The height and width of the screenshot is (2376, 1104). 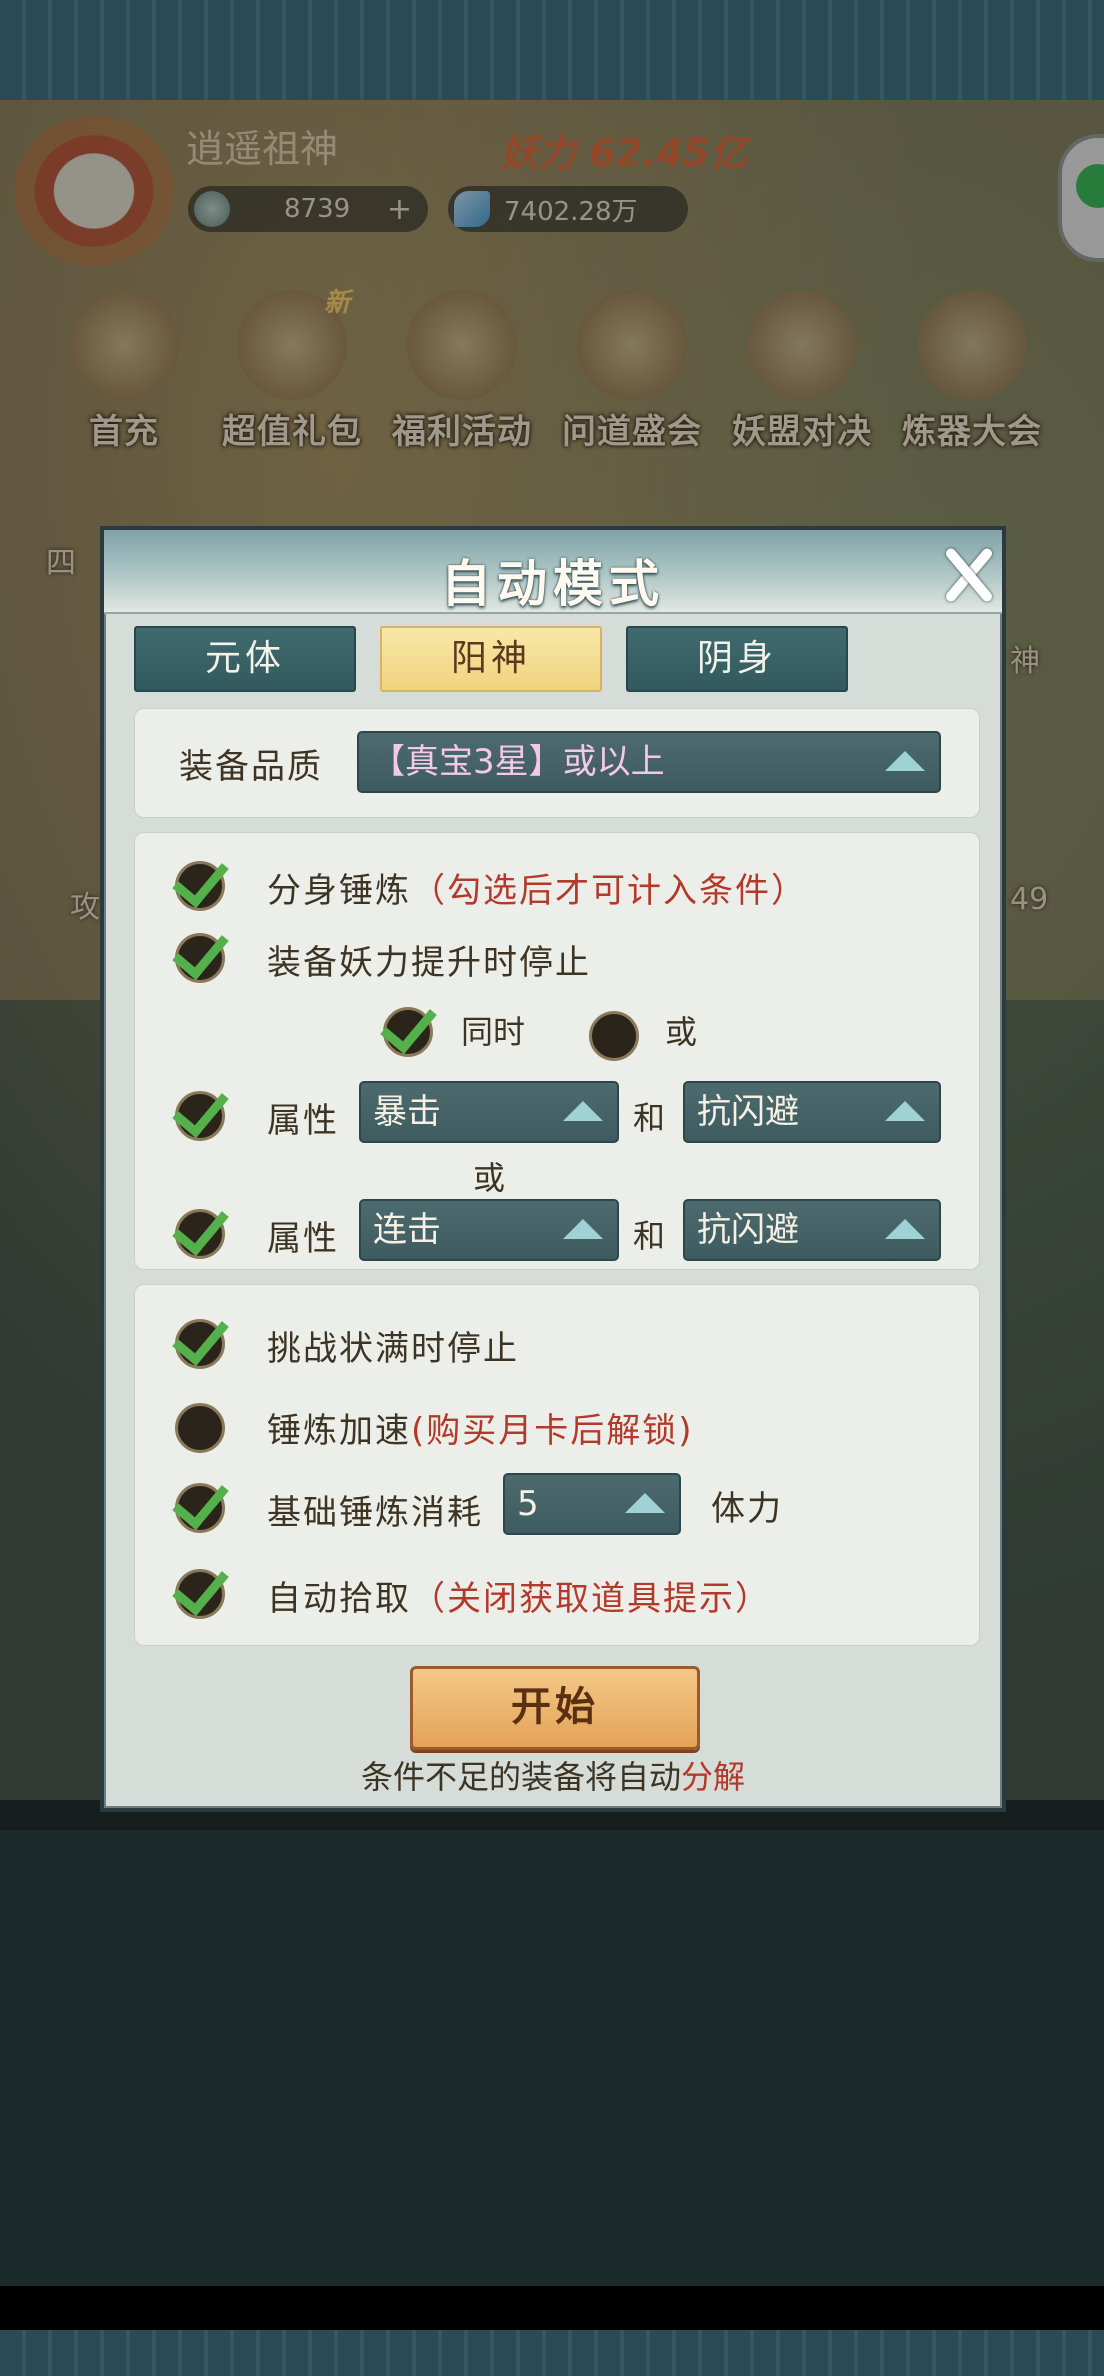 I want to click on footer-text: 条件不足的装备将自动, so click(x=520, y=1777).